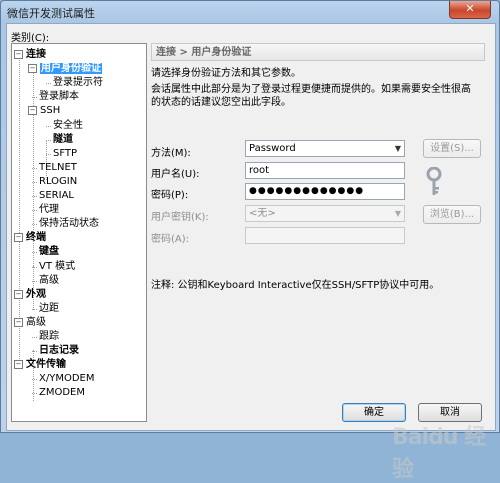 The width and height of the screenshot is (500, 483). I want to click on tree-item-label: TELNET, so click(58, 167).